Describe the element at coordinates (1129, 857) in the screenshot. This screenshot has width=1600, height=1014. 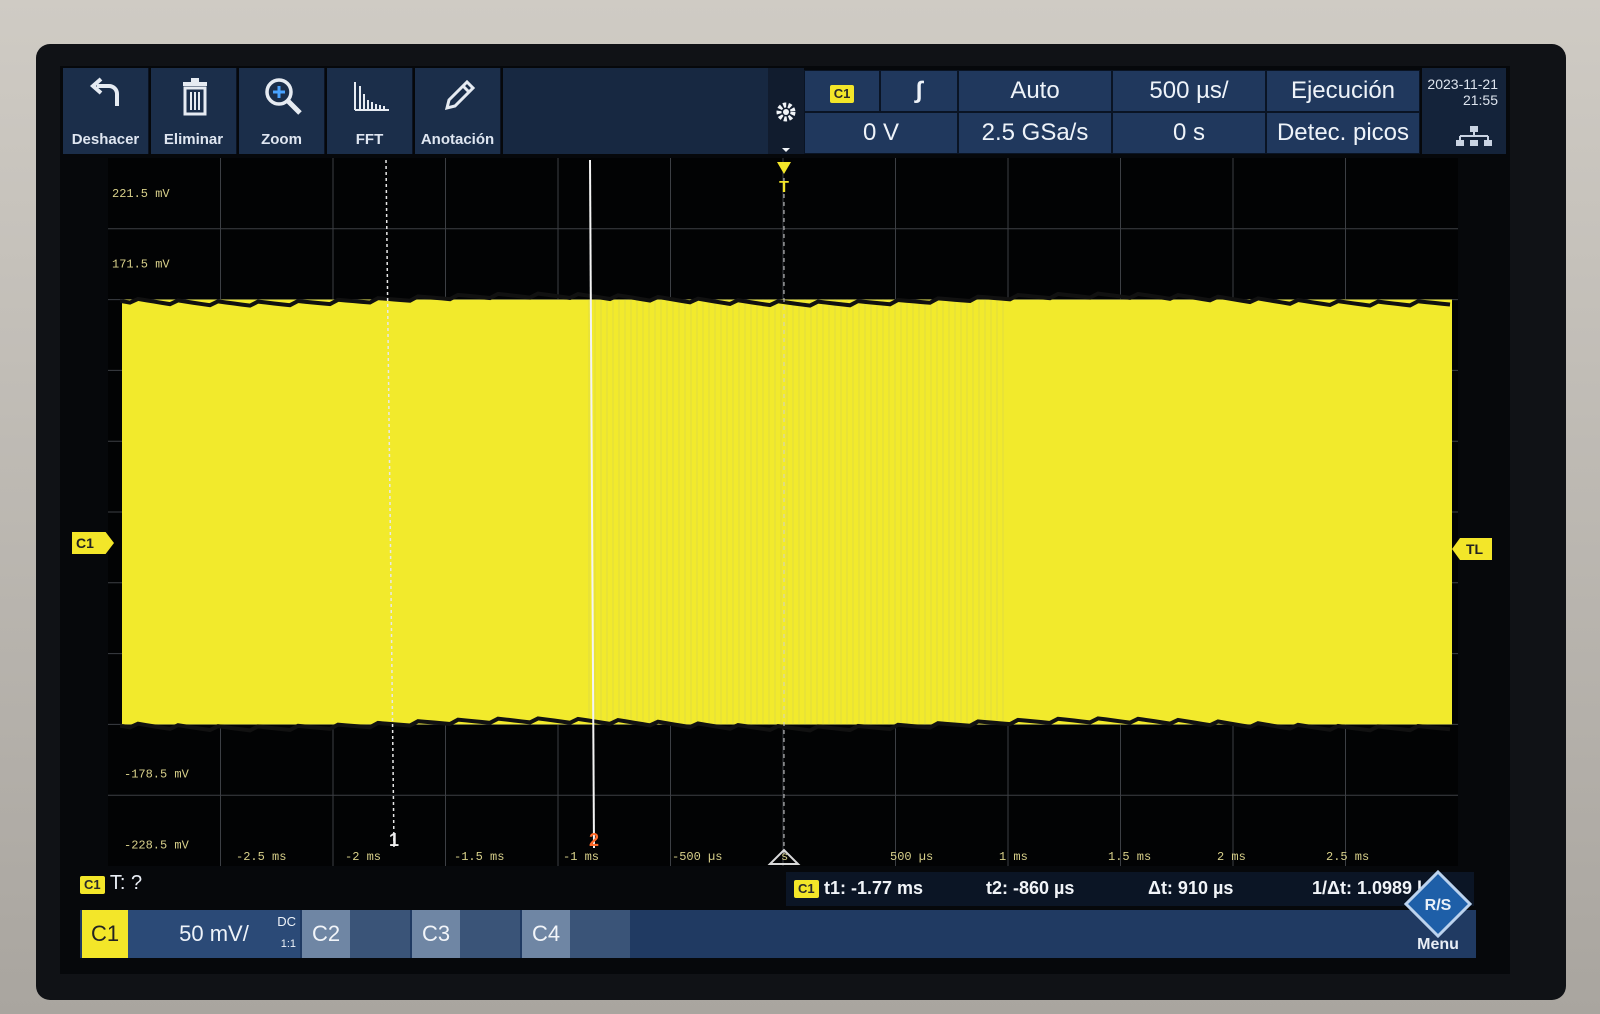
I see `x-axis-label: 1.5 ms` at that location.